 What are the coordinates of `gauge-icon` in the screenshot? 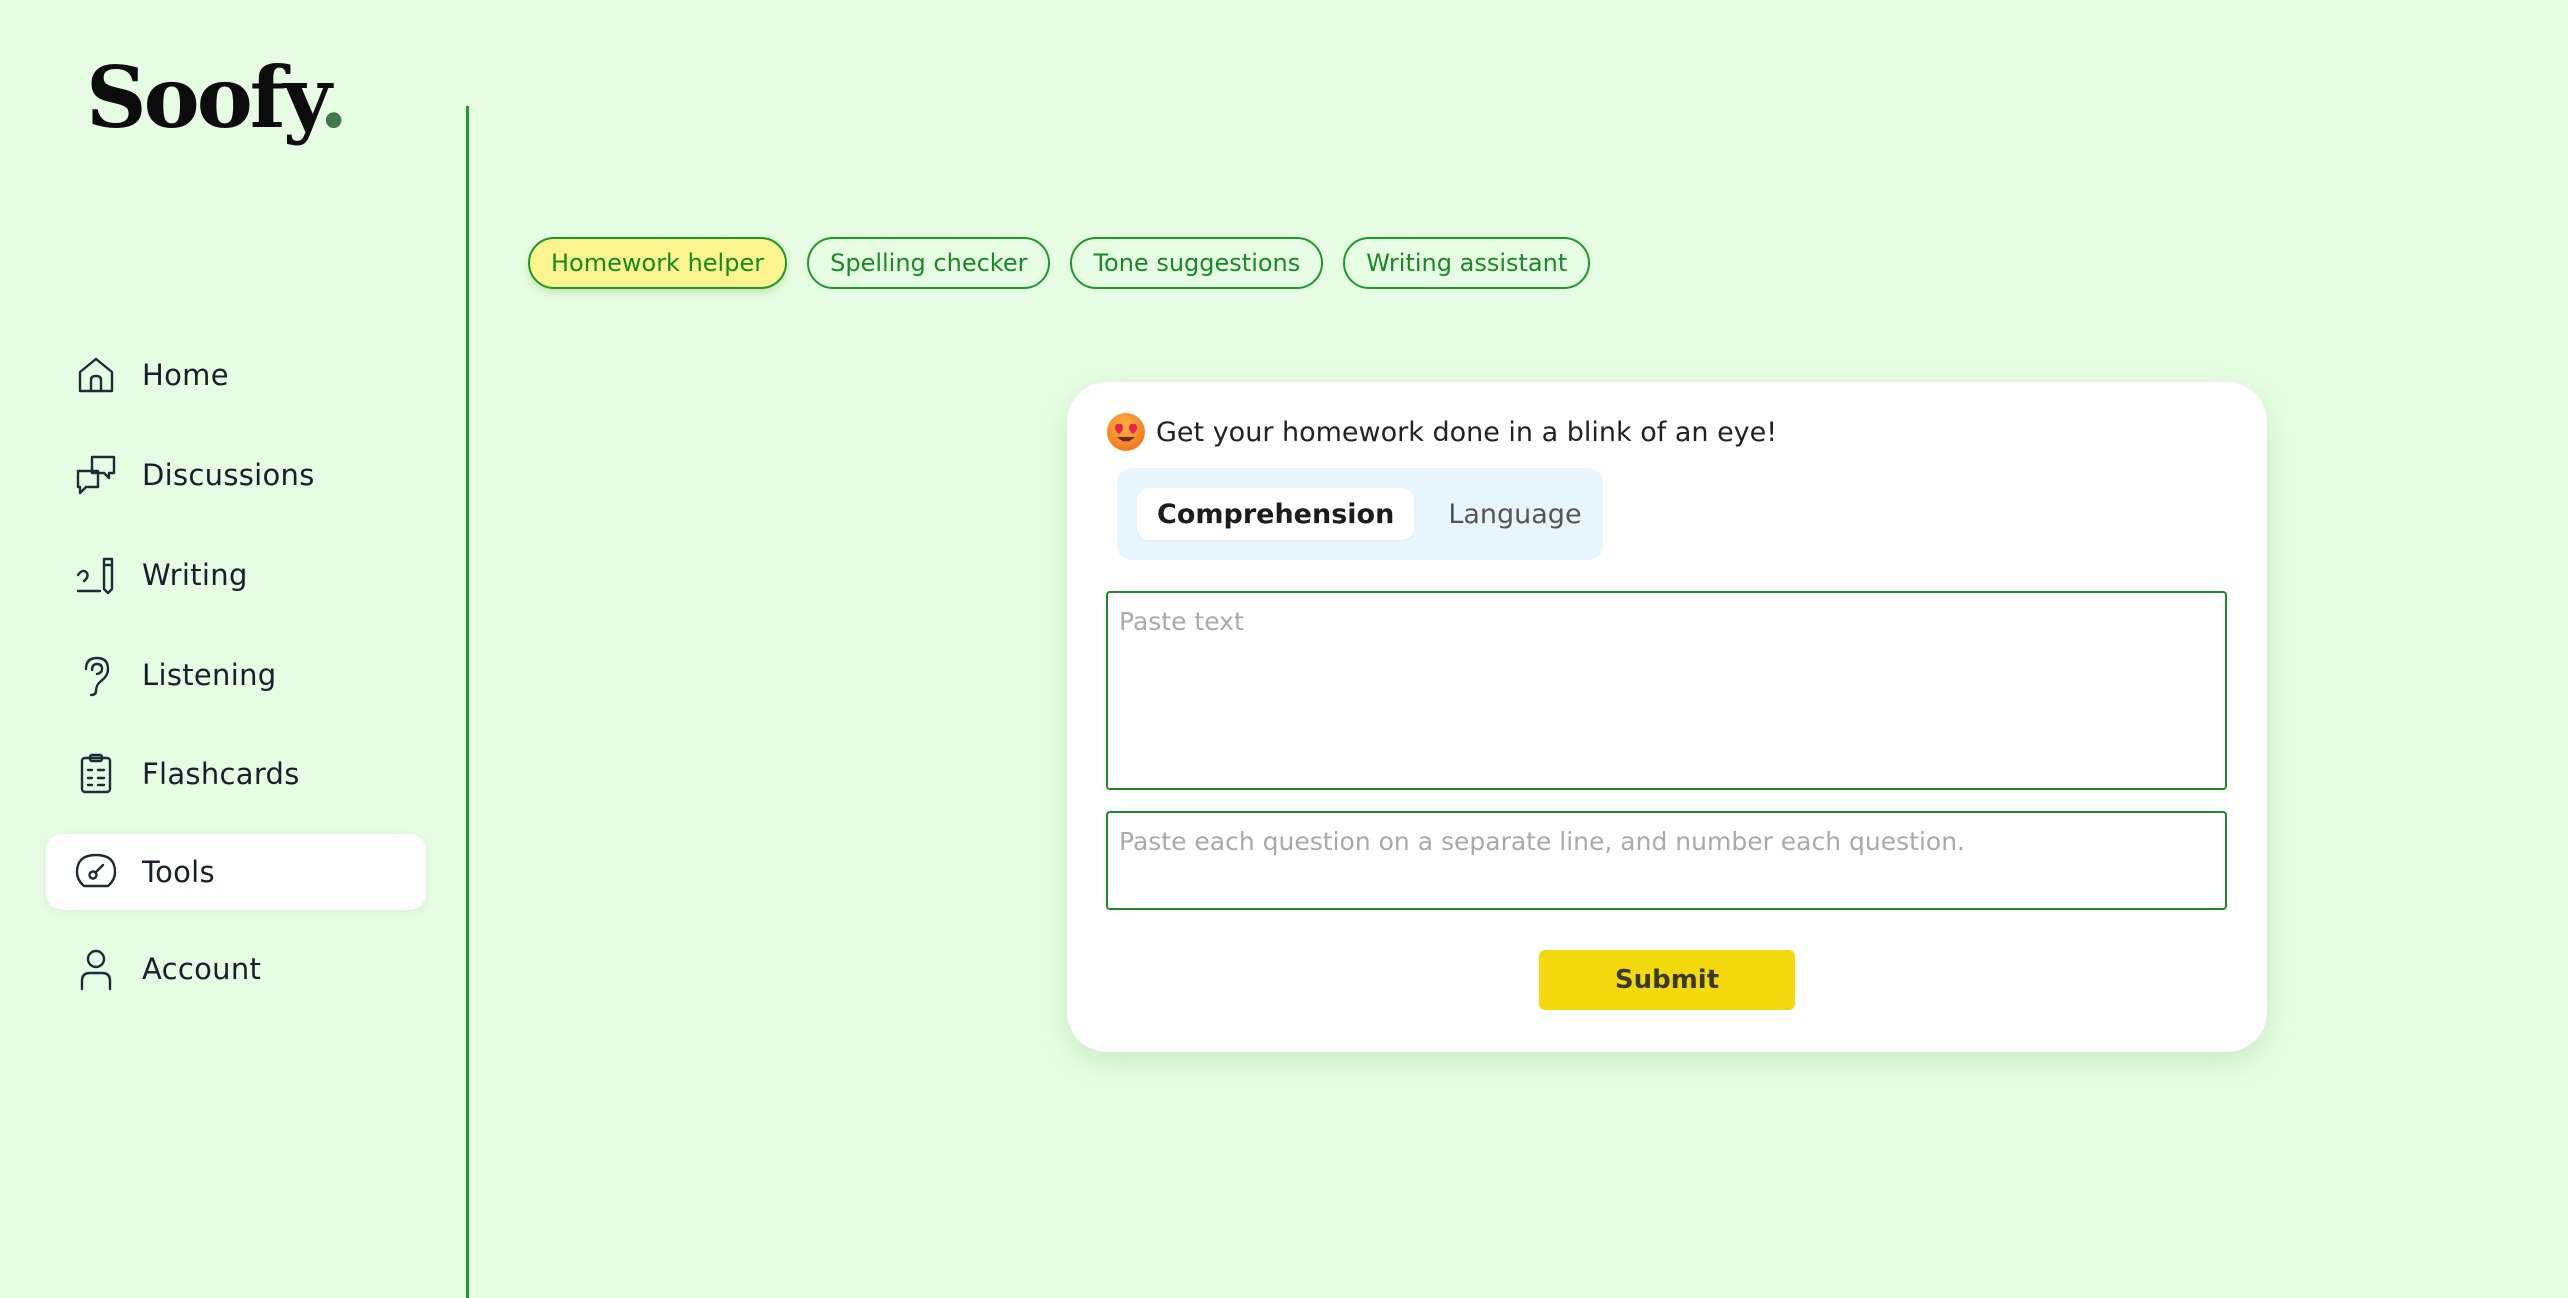 It's located at (96, 872).